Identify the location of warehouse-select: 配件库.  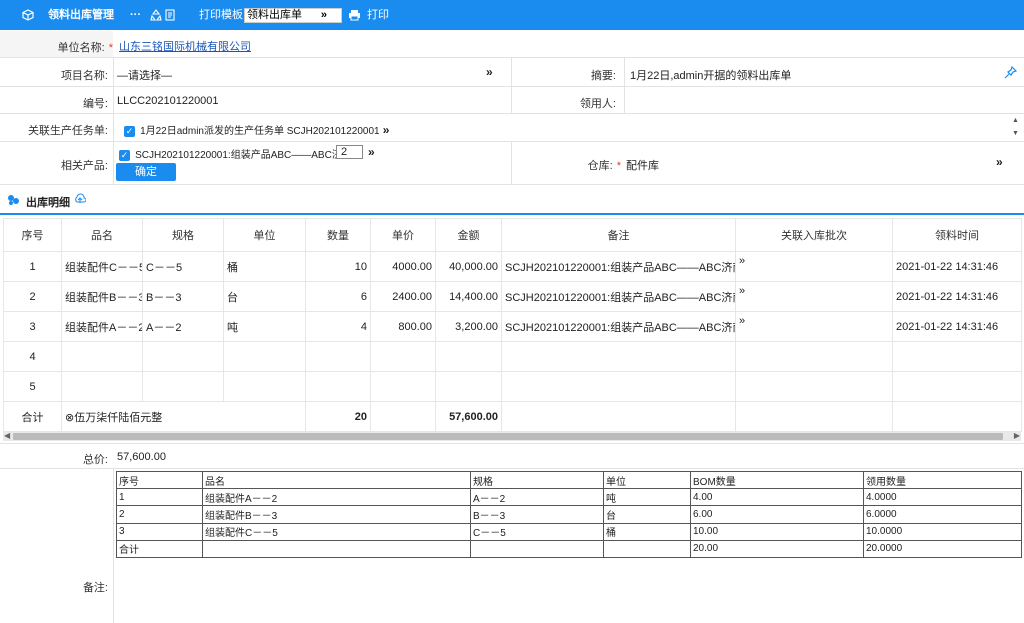
(642, 165).